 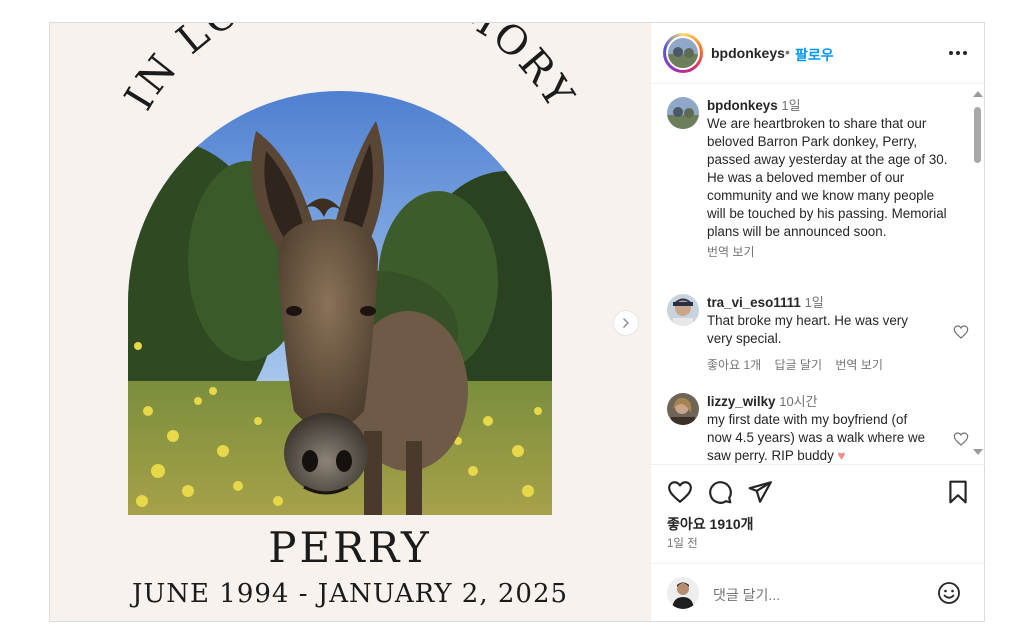 I want to click on comment-likes: 좋아요 1개, so click(x=734, y=365).